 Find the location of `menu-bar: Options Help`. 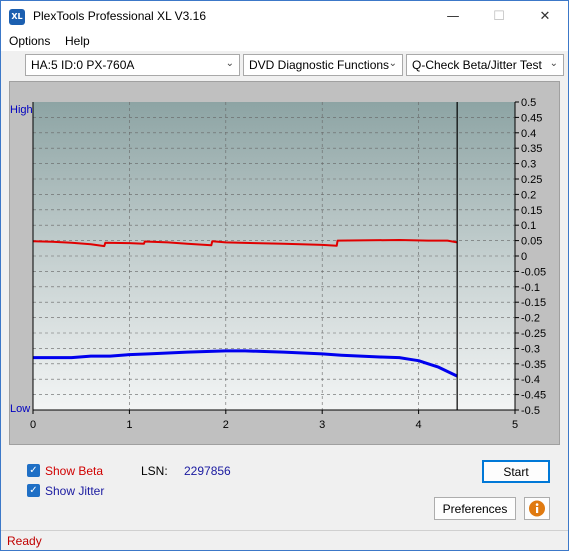

menu-bar: Options Help is located at coordinates (284, 41).